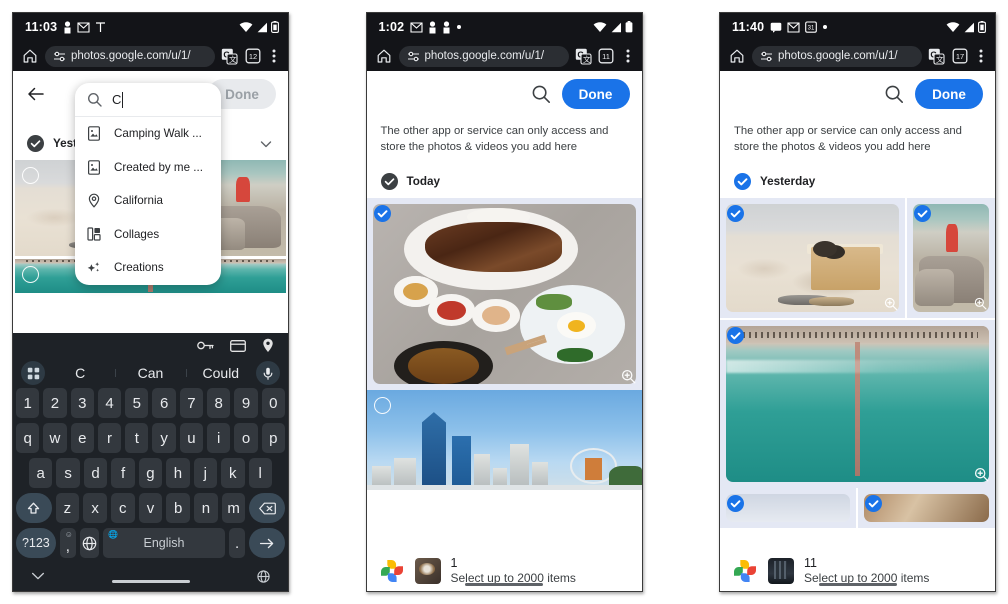  Describe the element at coordinates (233, 508) in the screenshot. I see `key-m: m` at that location.